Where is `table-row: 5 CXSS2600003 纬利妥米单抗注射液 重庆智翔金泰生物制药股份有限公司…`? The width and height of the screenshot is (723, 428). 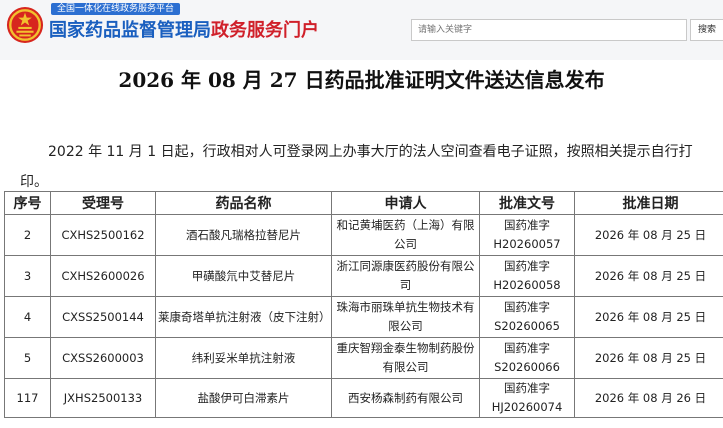
table-row: 5 CXSS2600003 纬利妥米单抗注射液 重庆智翔金泰生物制药股份有限公司… is located at coordinates (363, 358).